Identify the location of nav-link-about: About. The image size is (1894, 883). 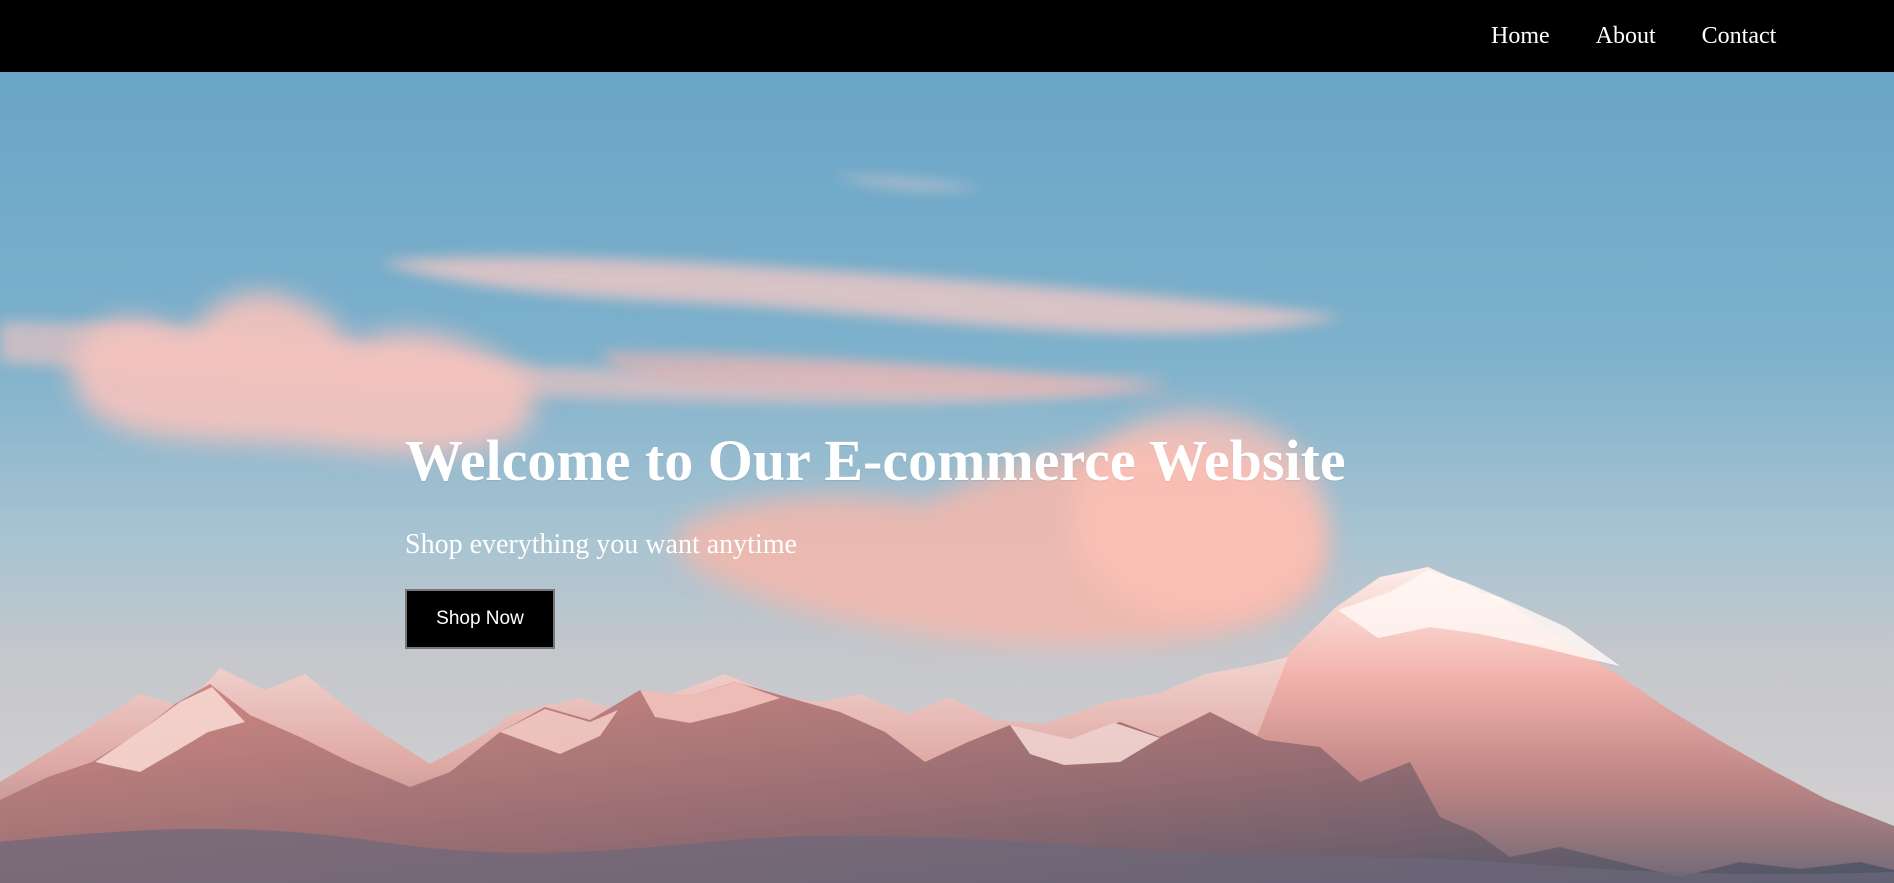
(1626, 36).